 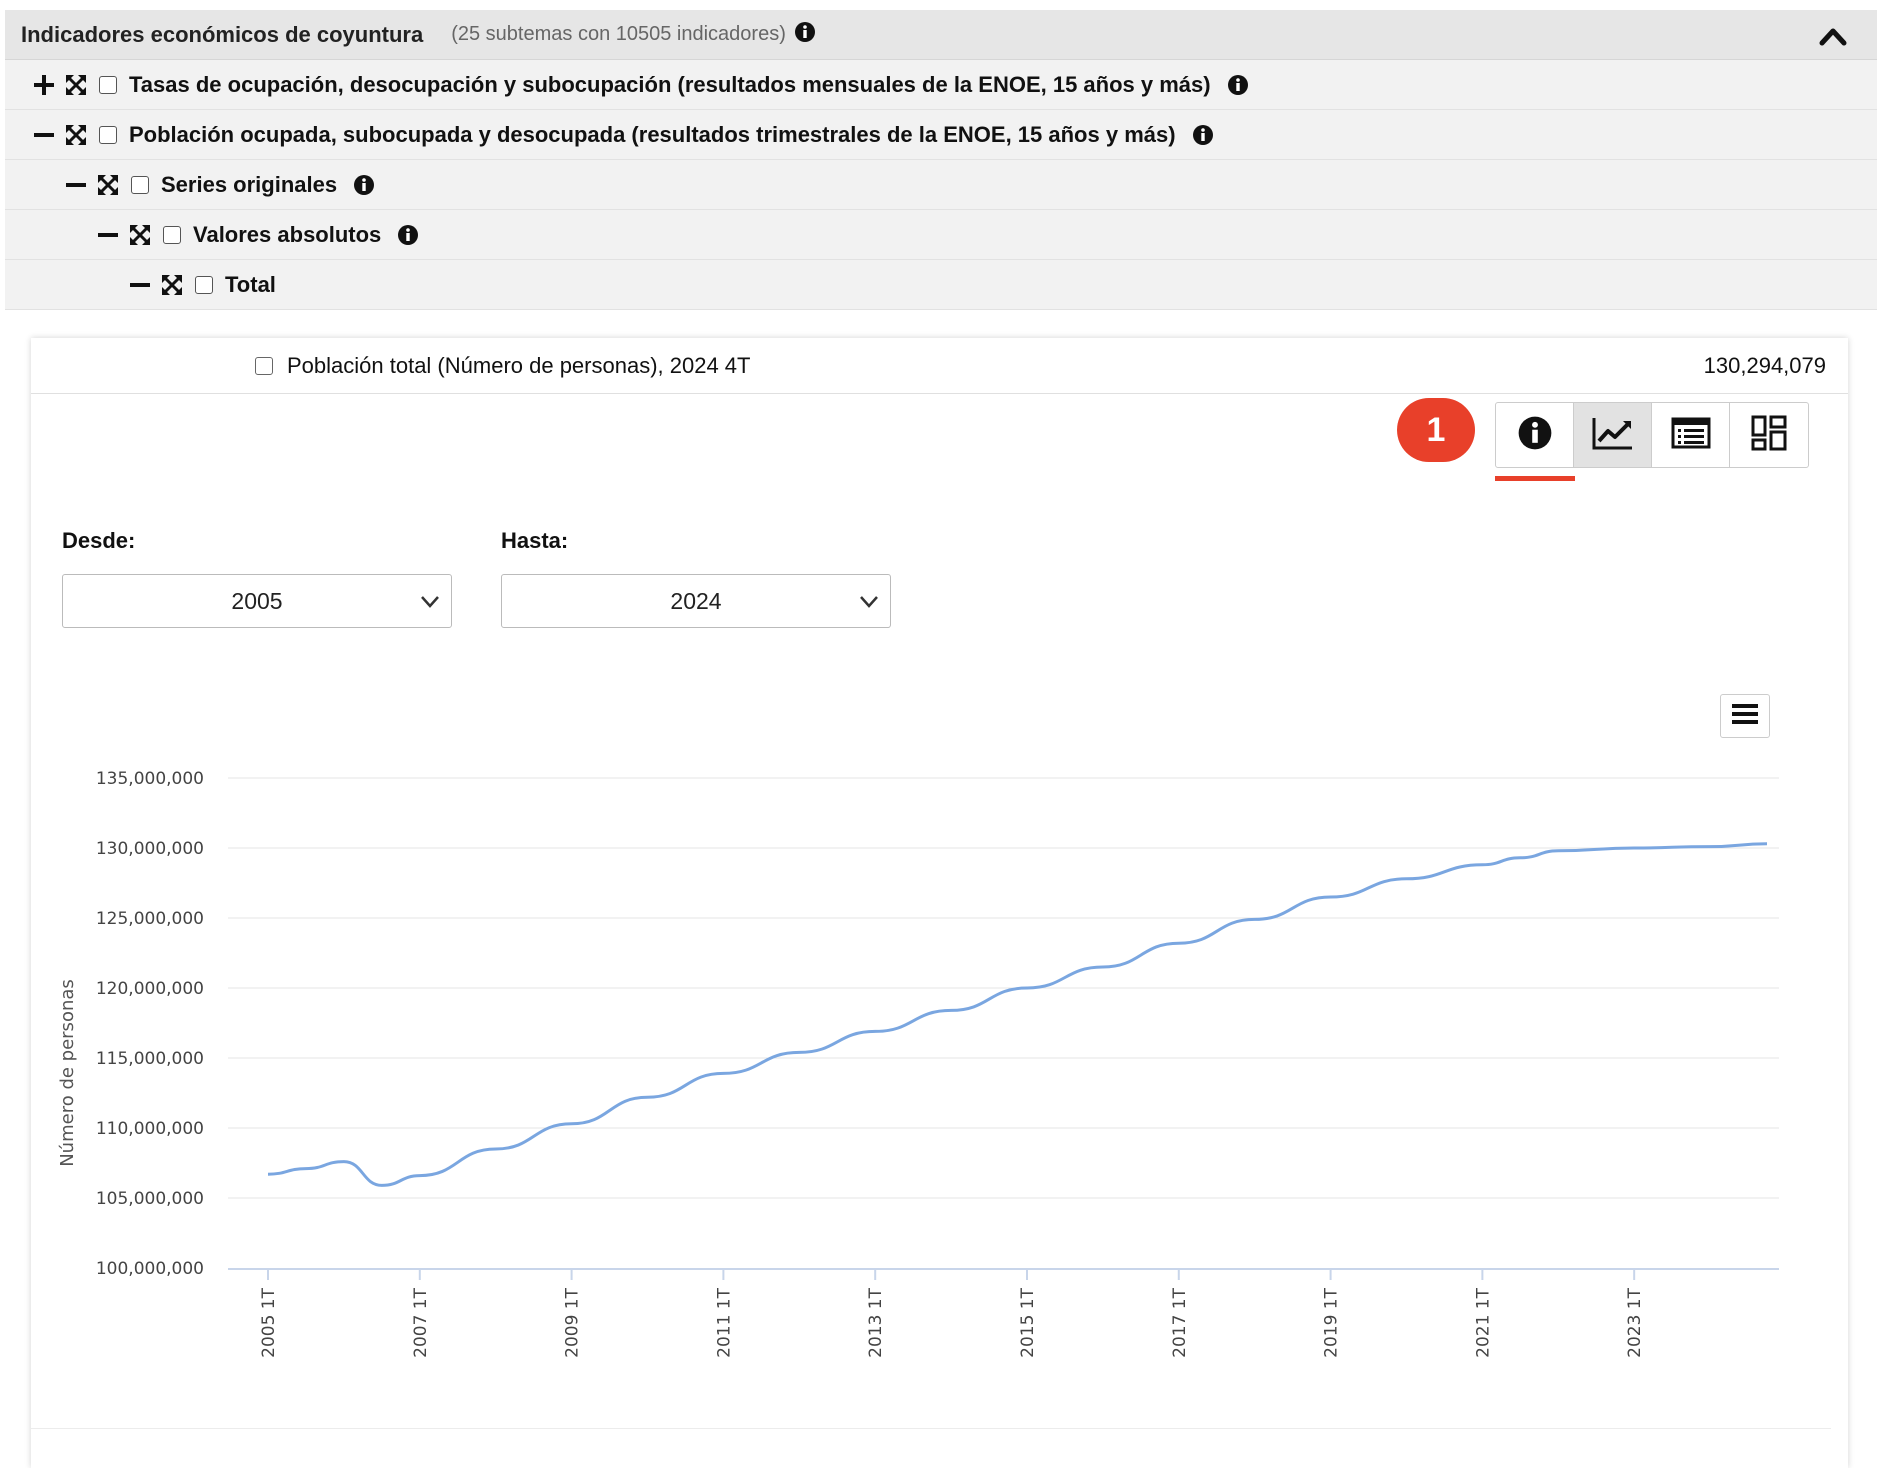 What do you see at coordinates (250, 284) in the screenshot?
I see `tree-row-label: Total` at bounding box center [250, 284].